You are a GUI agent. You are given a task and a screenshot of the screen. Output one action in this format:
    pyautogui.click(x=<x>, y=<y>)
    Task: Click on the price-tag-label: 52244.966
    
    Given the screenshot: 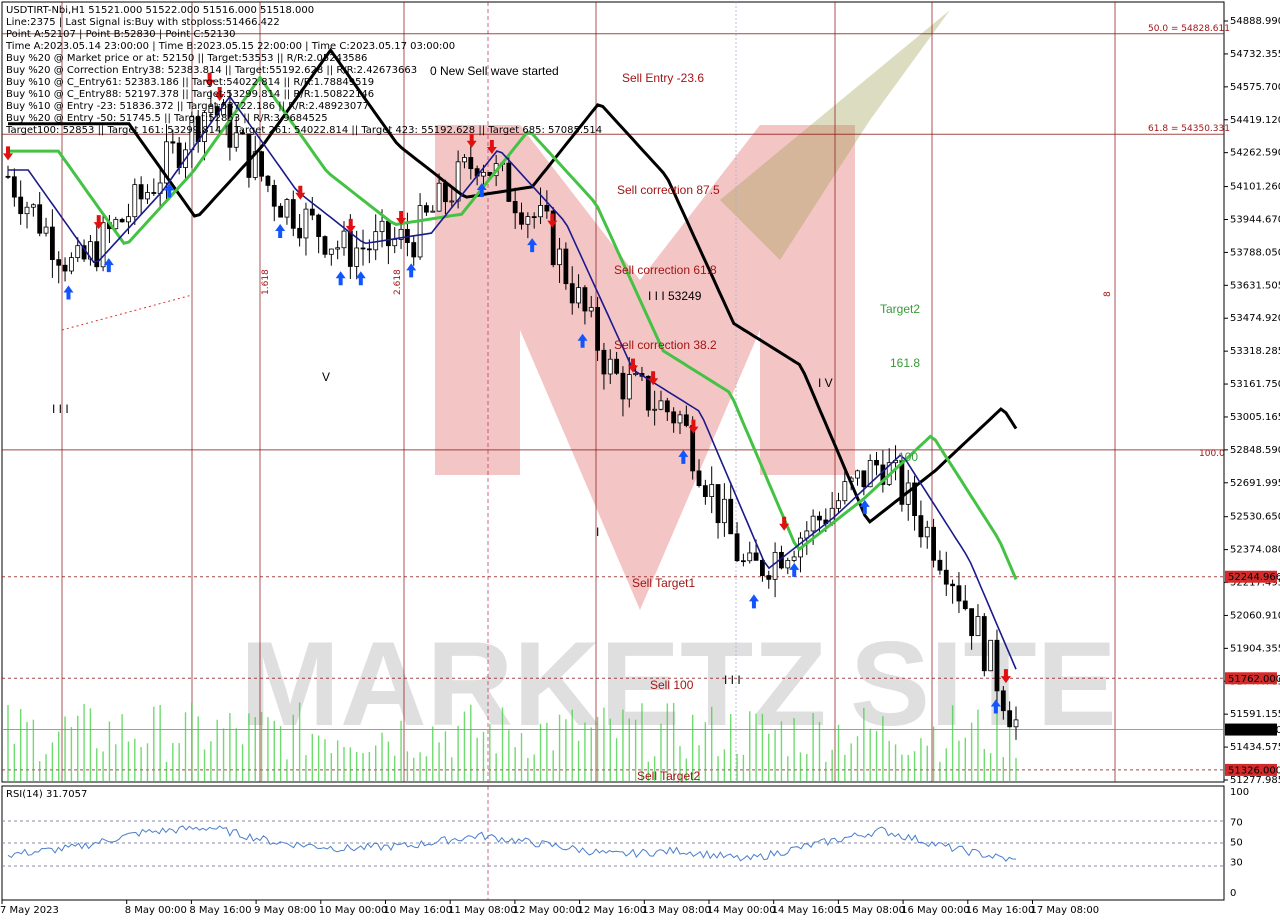 What is the action you would take?
    pyautogui.click(x=1254, y=577)
    